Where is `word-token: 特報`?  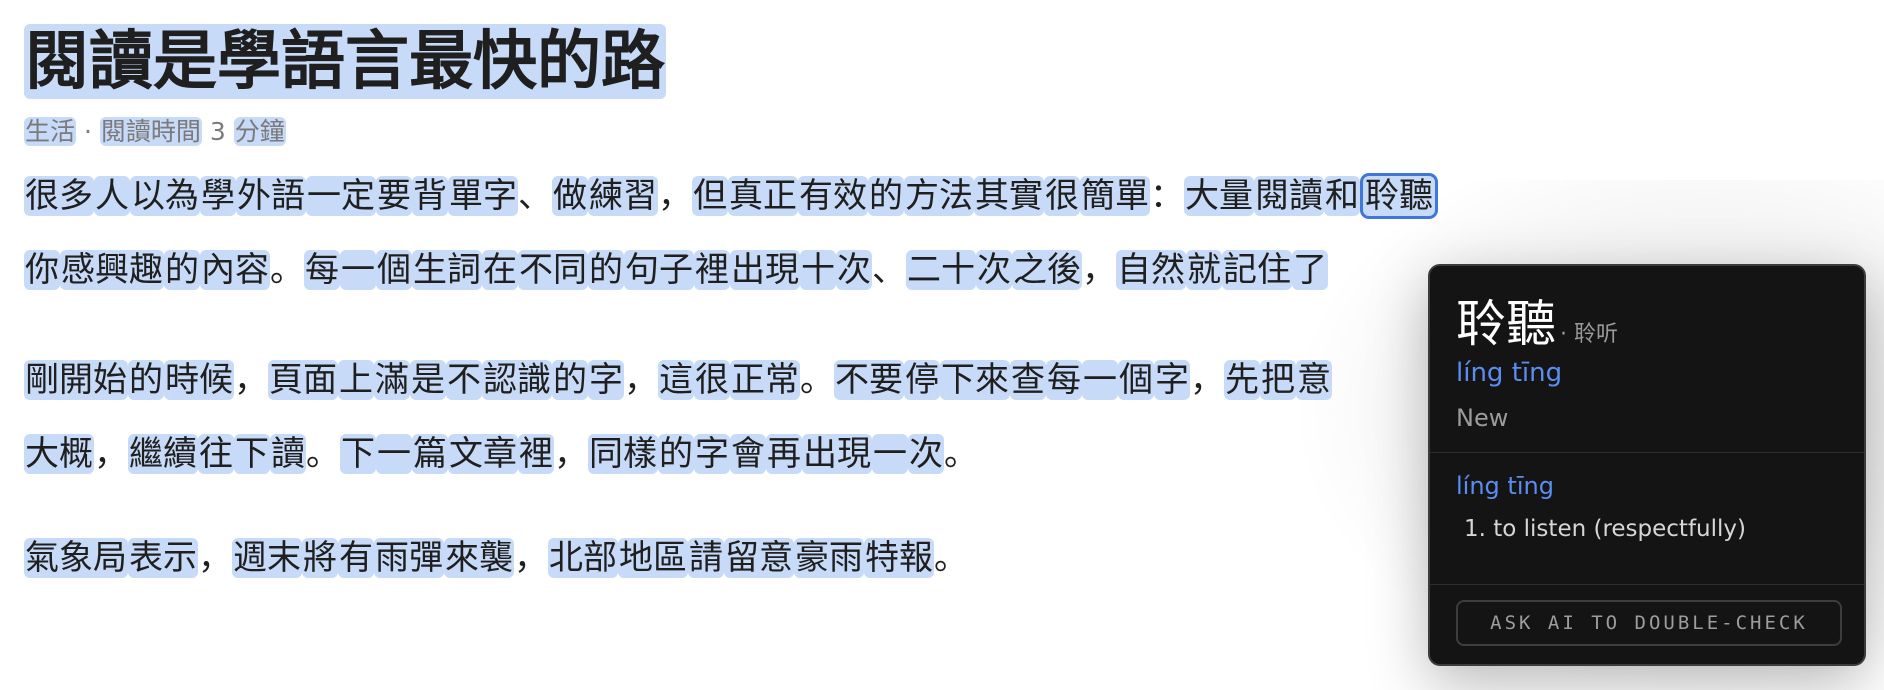 word-token: 特報 is located at coordinates (899, 558).